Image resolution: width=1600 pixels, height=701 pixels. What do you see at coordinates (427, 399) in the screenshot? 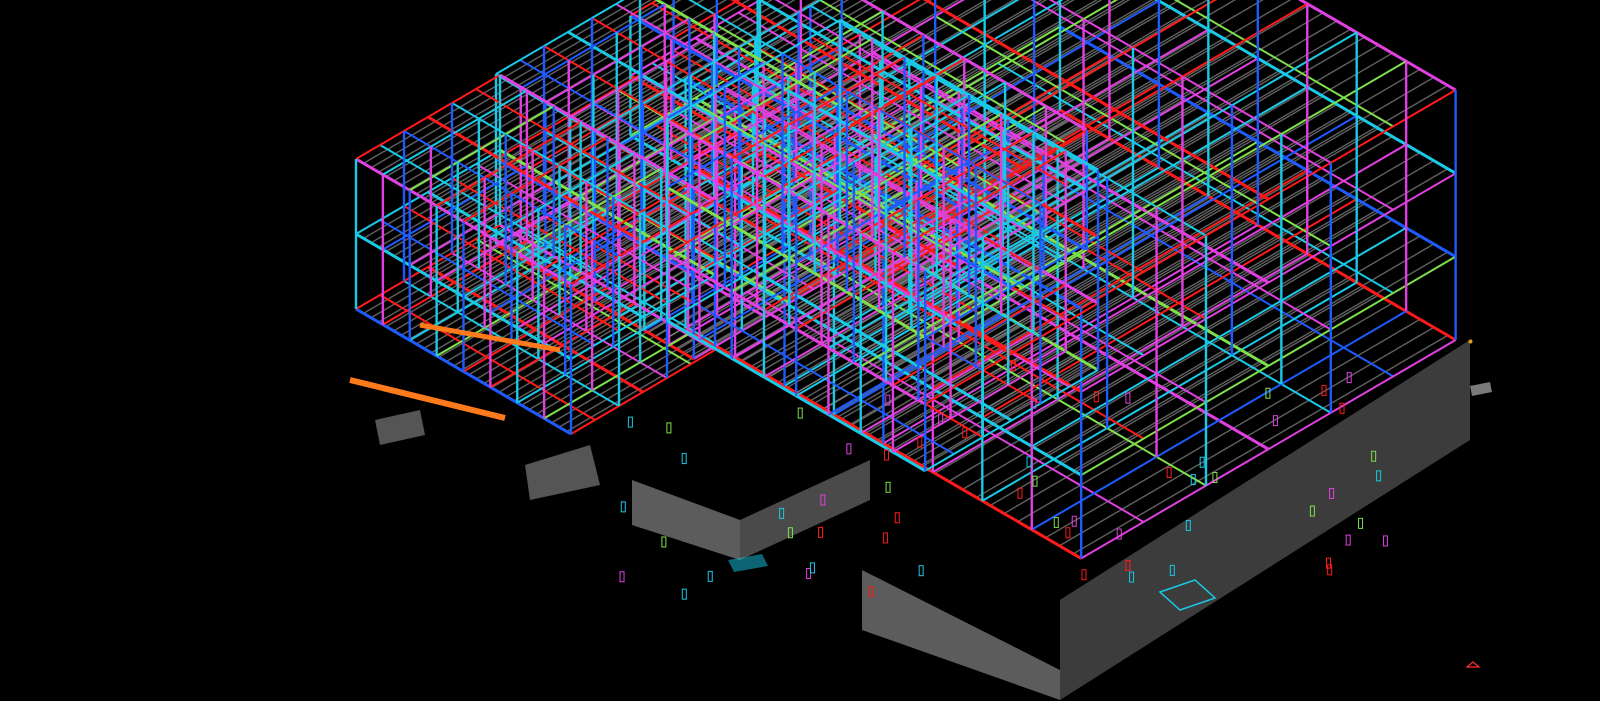
I see `orange-beam` at bounding box center [427, 399].